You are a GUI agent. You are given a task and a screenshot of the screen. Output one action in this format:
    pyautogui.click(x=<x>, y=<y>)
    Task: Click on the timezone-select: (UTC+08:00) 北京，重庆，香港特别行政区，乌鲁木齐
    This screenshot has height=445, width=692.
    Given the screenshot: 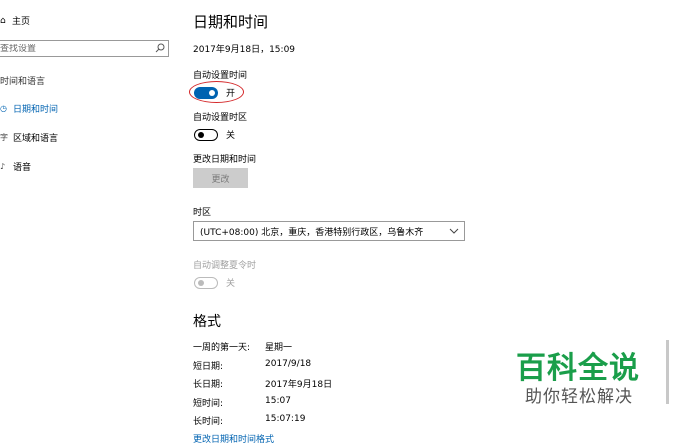 What is the action you would take?
    pyautogui.click(x=329, y=231)
    